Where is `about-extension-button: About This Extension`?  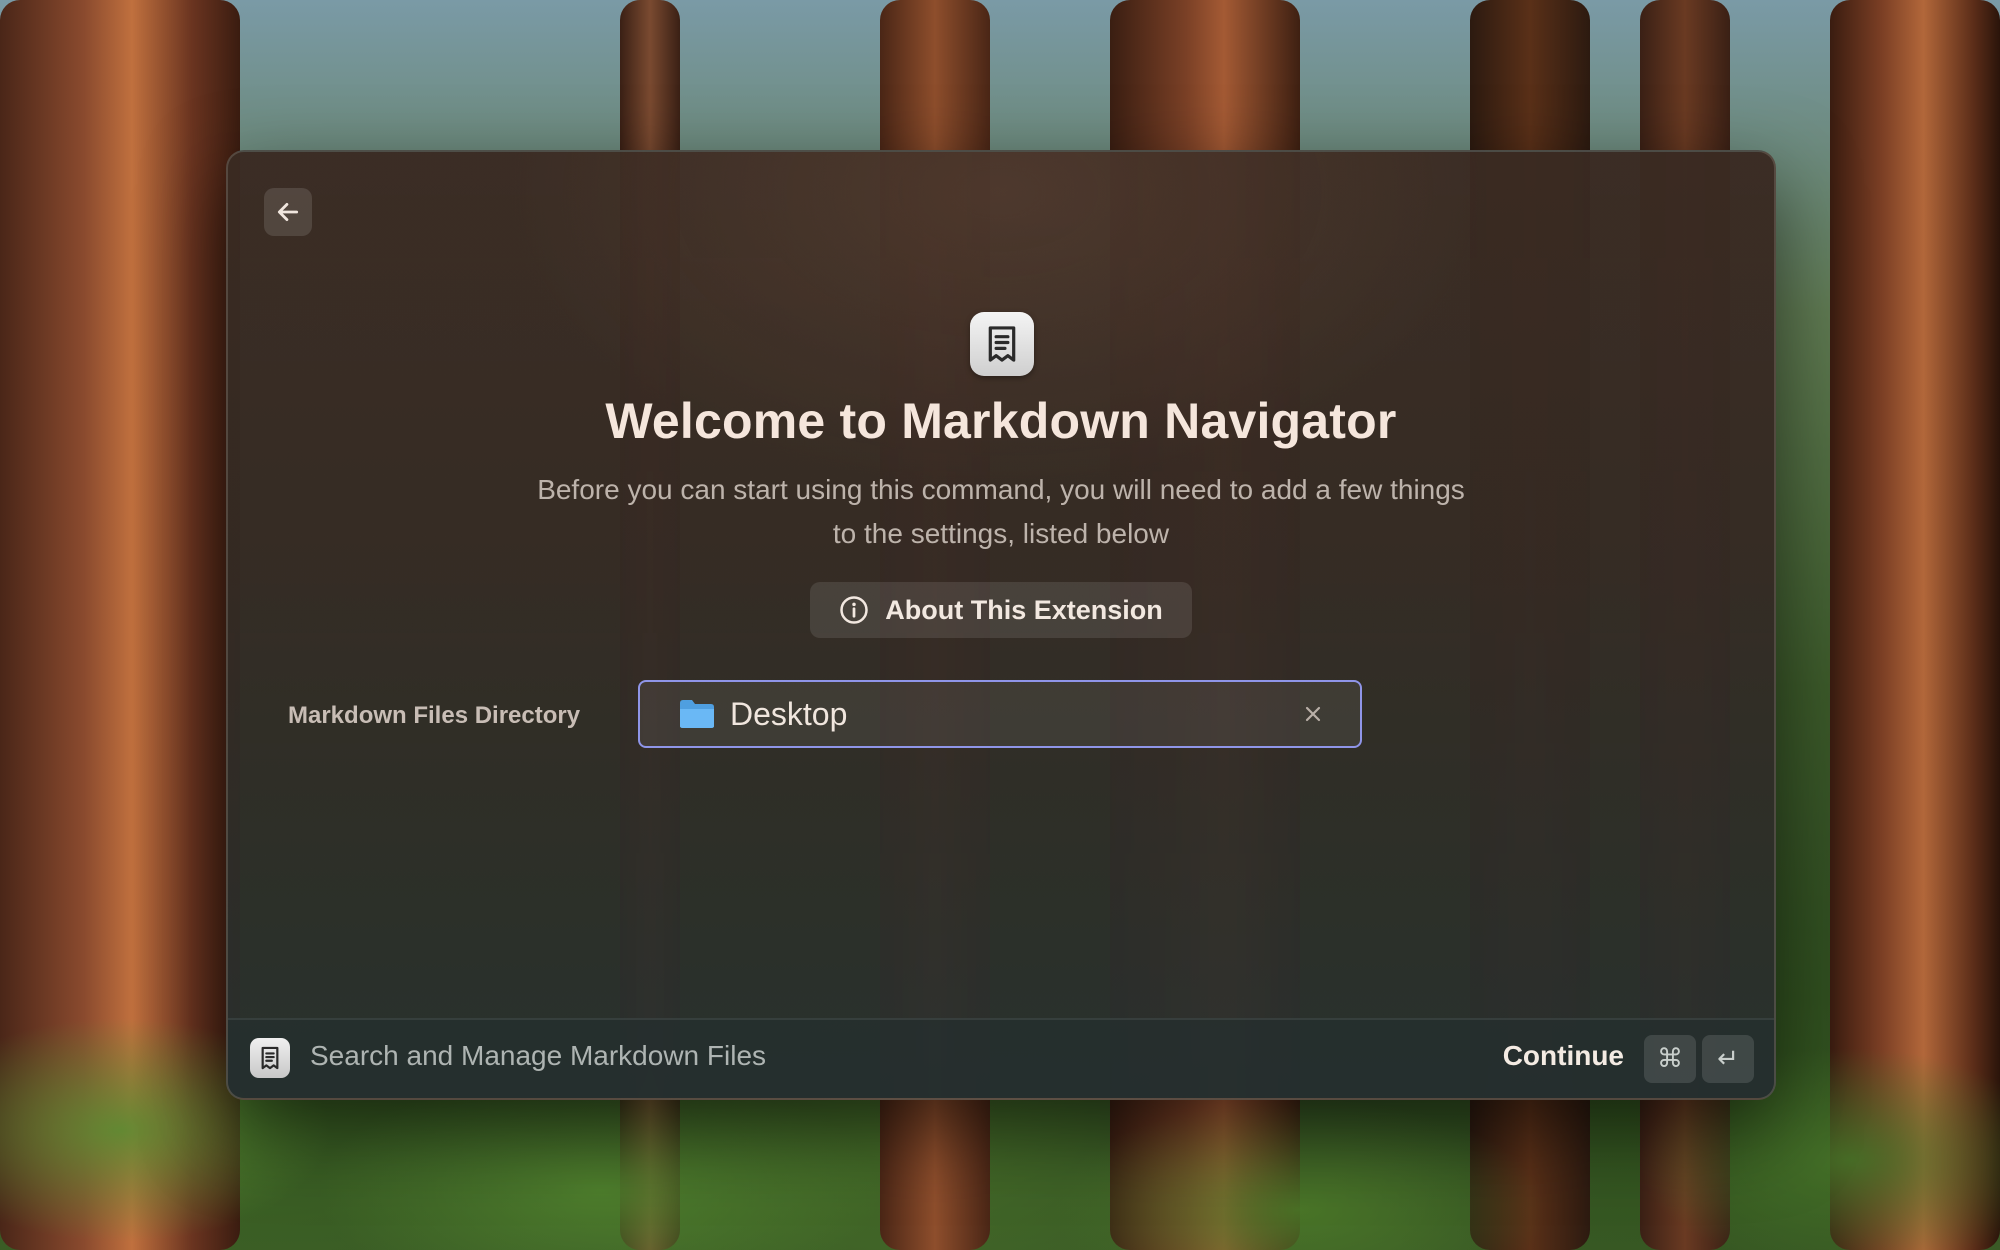 about-extension-button: About This Extension is located at coordinates (1001, 610).